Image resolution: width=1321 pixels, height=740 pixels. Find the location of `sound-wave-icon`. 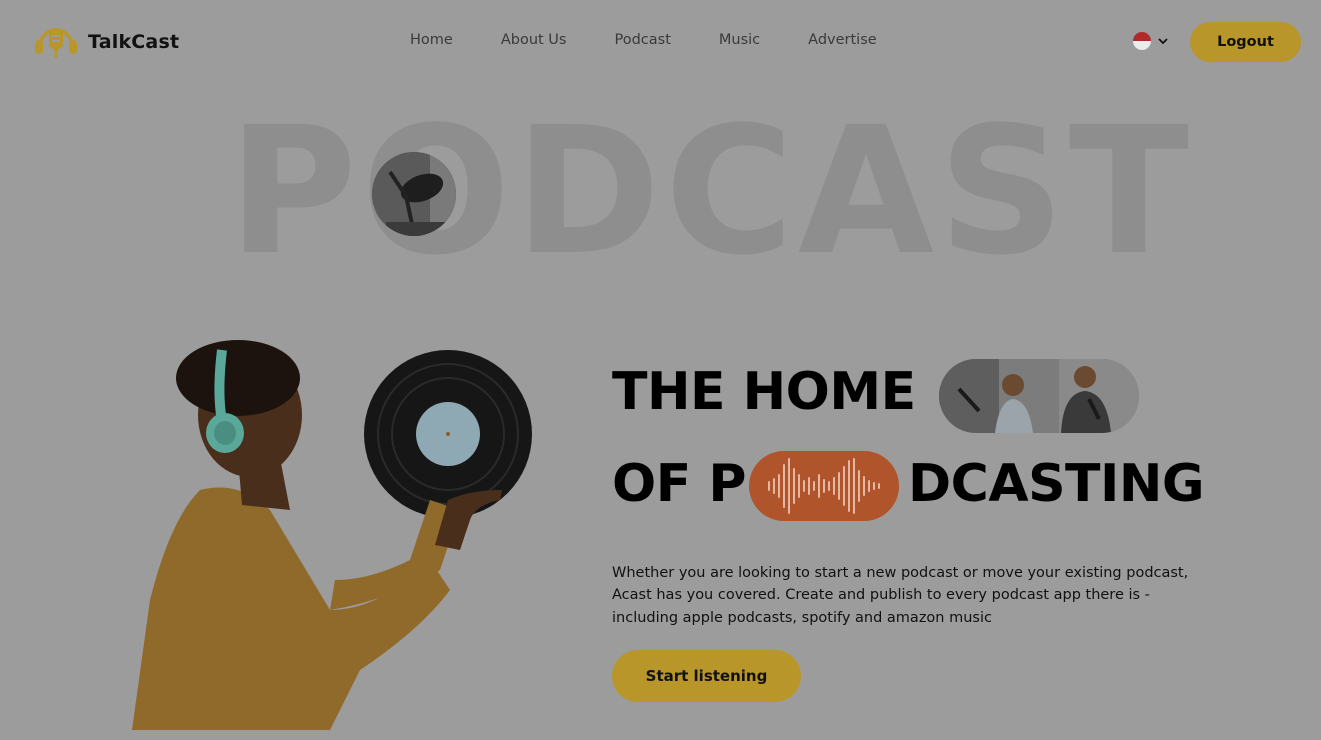

sound-wave-icon is located at coordinates (824, 486).